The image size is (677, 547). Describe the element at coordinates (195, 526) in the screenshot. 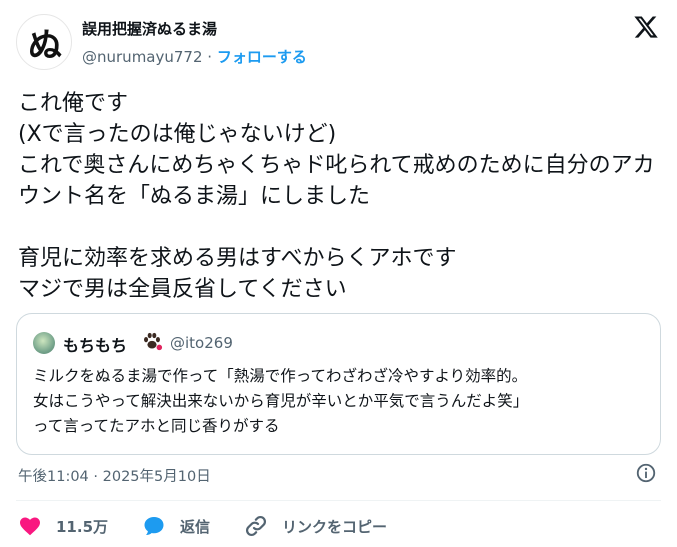

I see `reply-label: 返信` at that location.